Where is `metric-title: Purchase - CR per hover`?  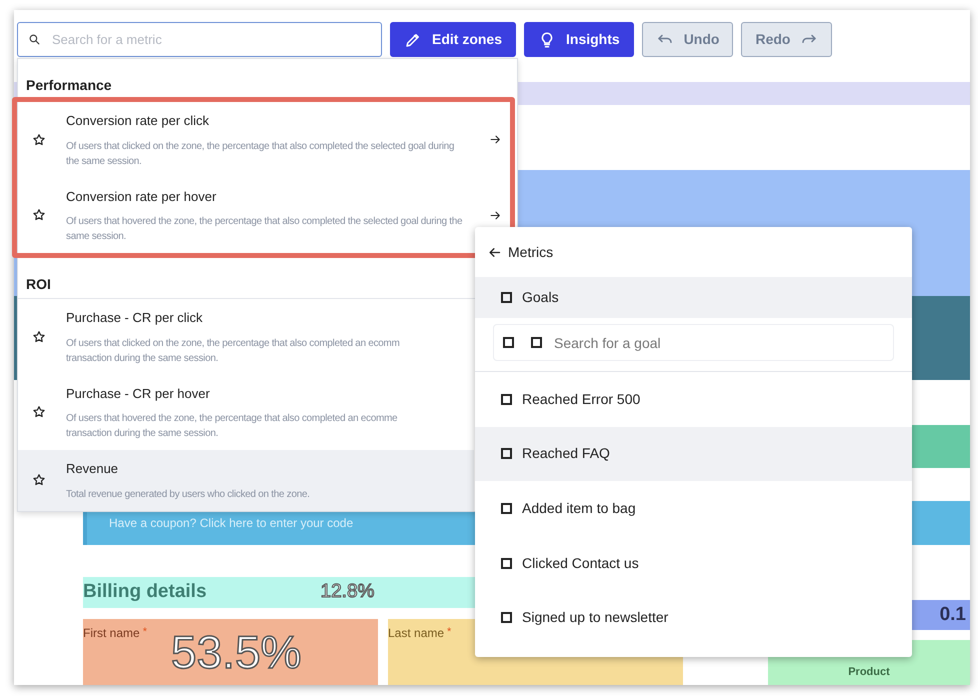
metric-title: Purchase - CR per hover is located at coordinates (138, 393).